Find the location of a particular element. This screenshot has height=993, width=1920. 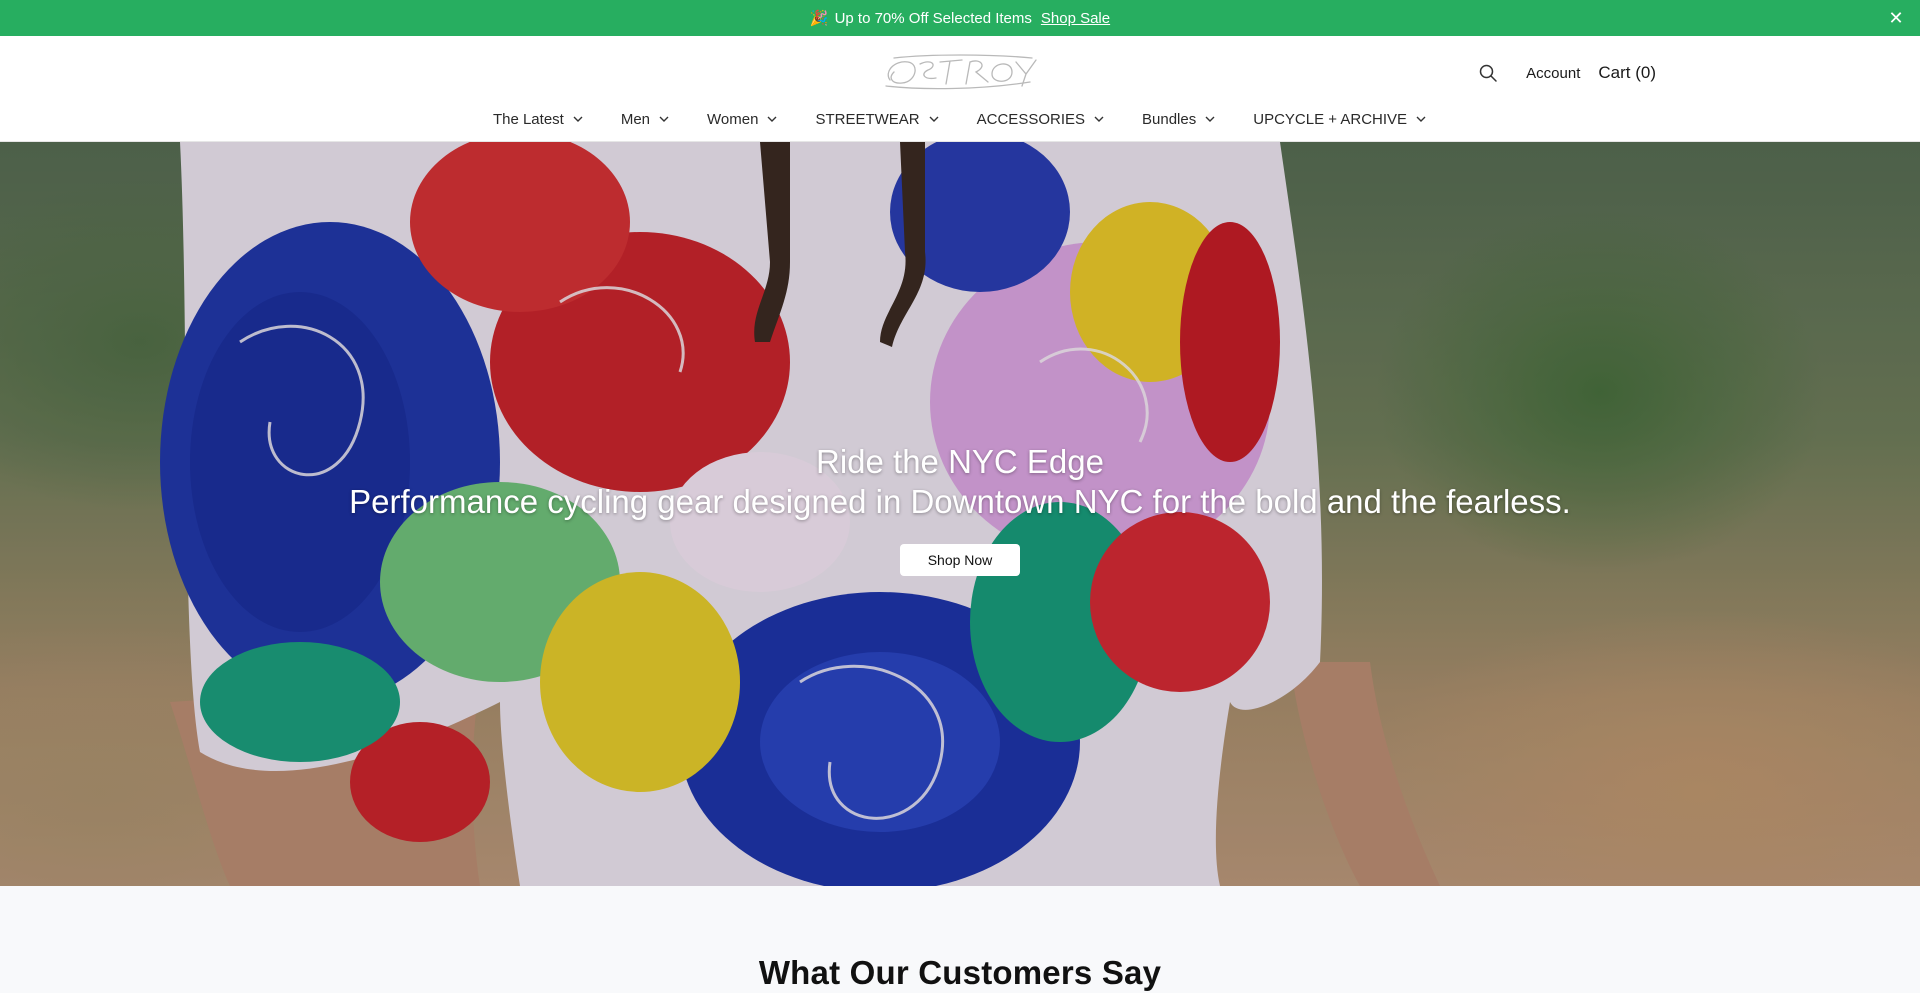

nav-item-the-latest: The Latest is located at coordinates (538, 119).